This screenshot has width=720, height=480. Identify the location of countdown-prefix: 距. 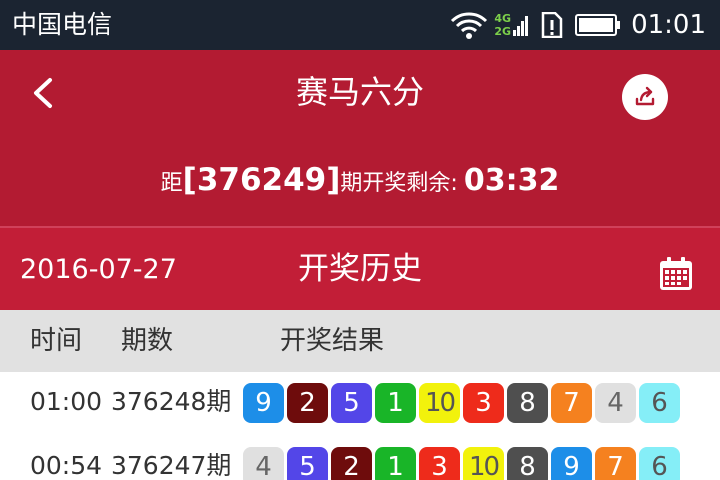
(171, 183).